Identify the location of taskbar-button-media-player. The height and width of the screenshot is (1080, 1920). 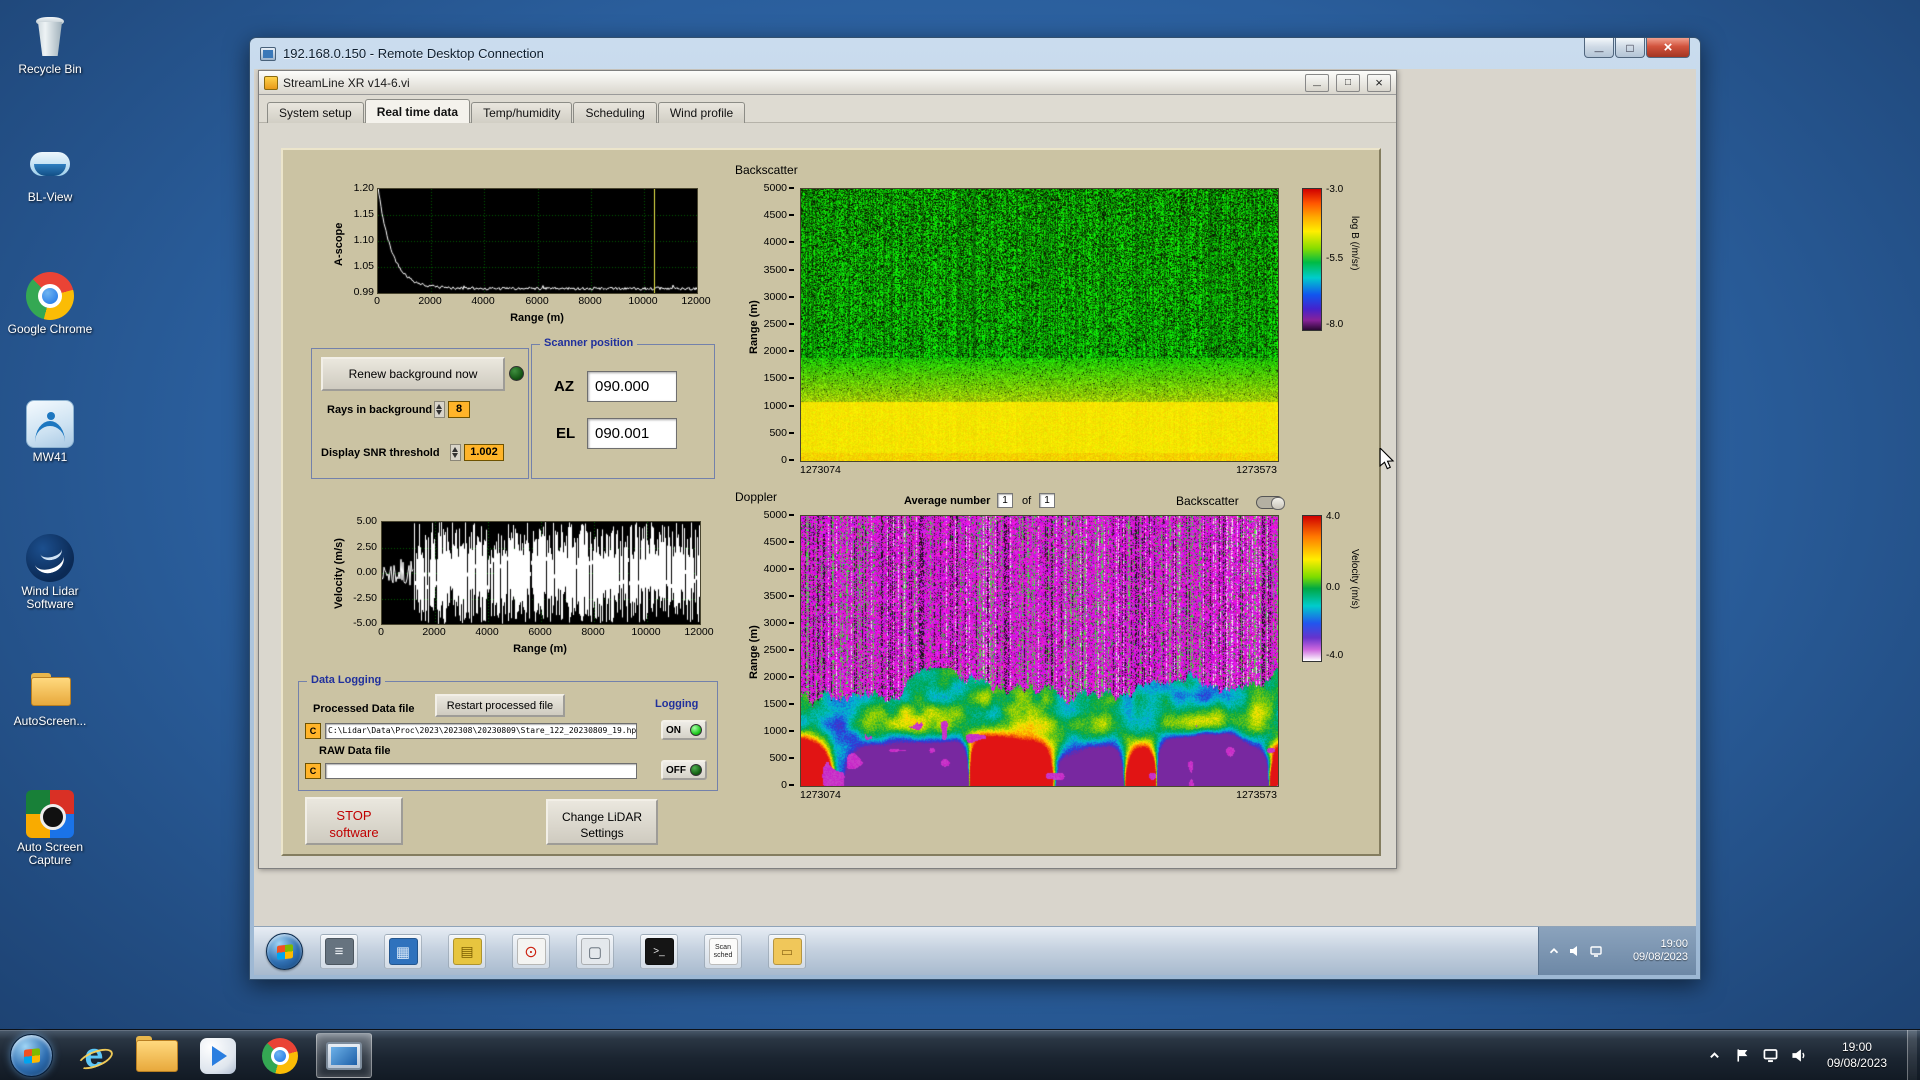
(218, 1055).